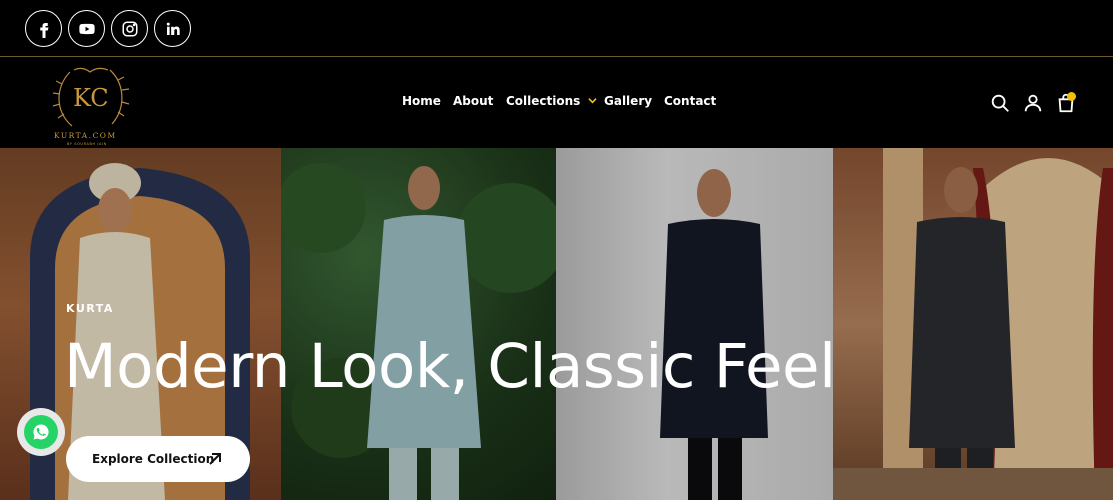  Describe the element at coordinates (543, 101) in the screenshot. I see `nav-collections-label: Collections` at that location.